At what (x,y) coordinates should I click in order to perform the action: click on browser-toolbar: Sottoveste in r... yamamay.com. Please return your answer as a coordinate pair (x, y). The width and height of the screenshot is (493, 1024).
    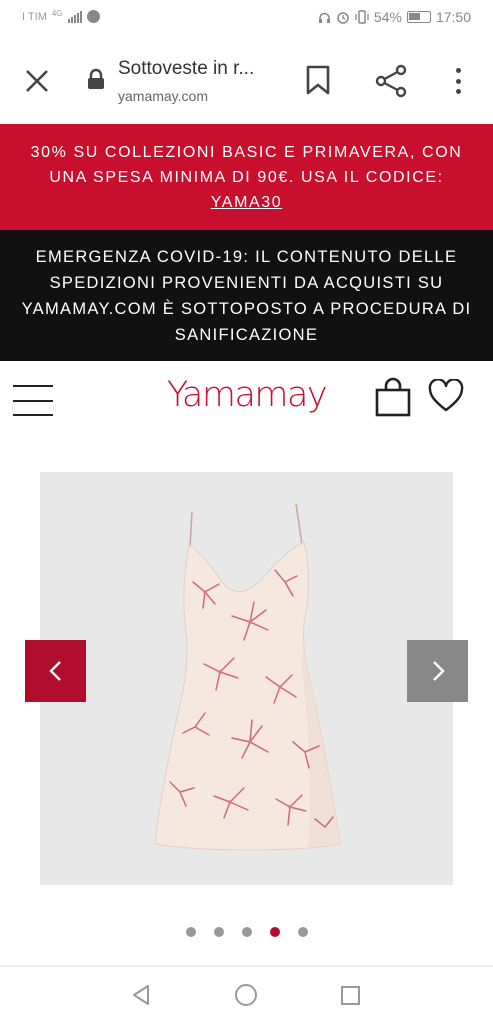
    Looking at the image, I should click on (246, 80).